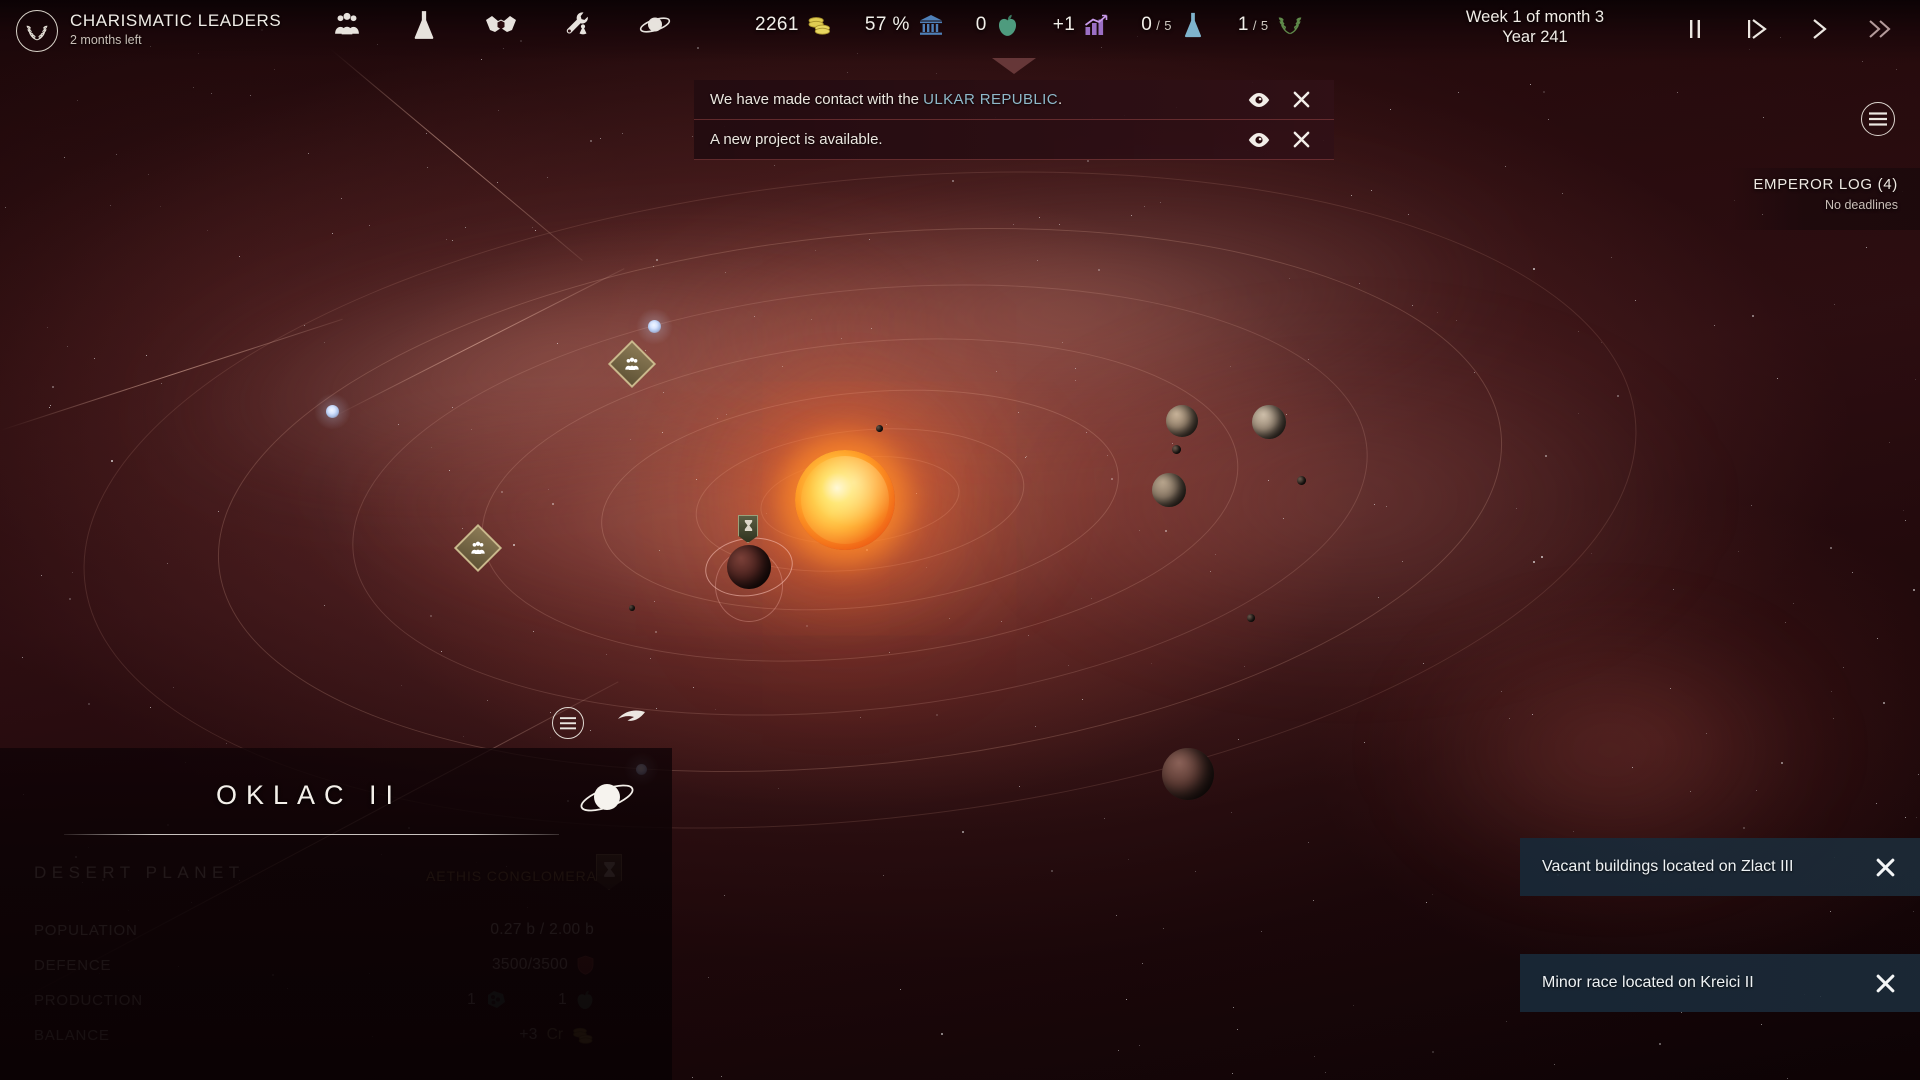 This screenshot has height=1080, width=1920. I want to click on ringed-planet-icon, so click(607, 798).